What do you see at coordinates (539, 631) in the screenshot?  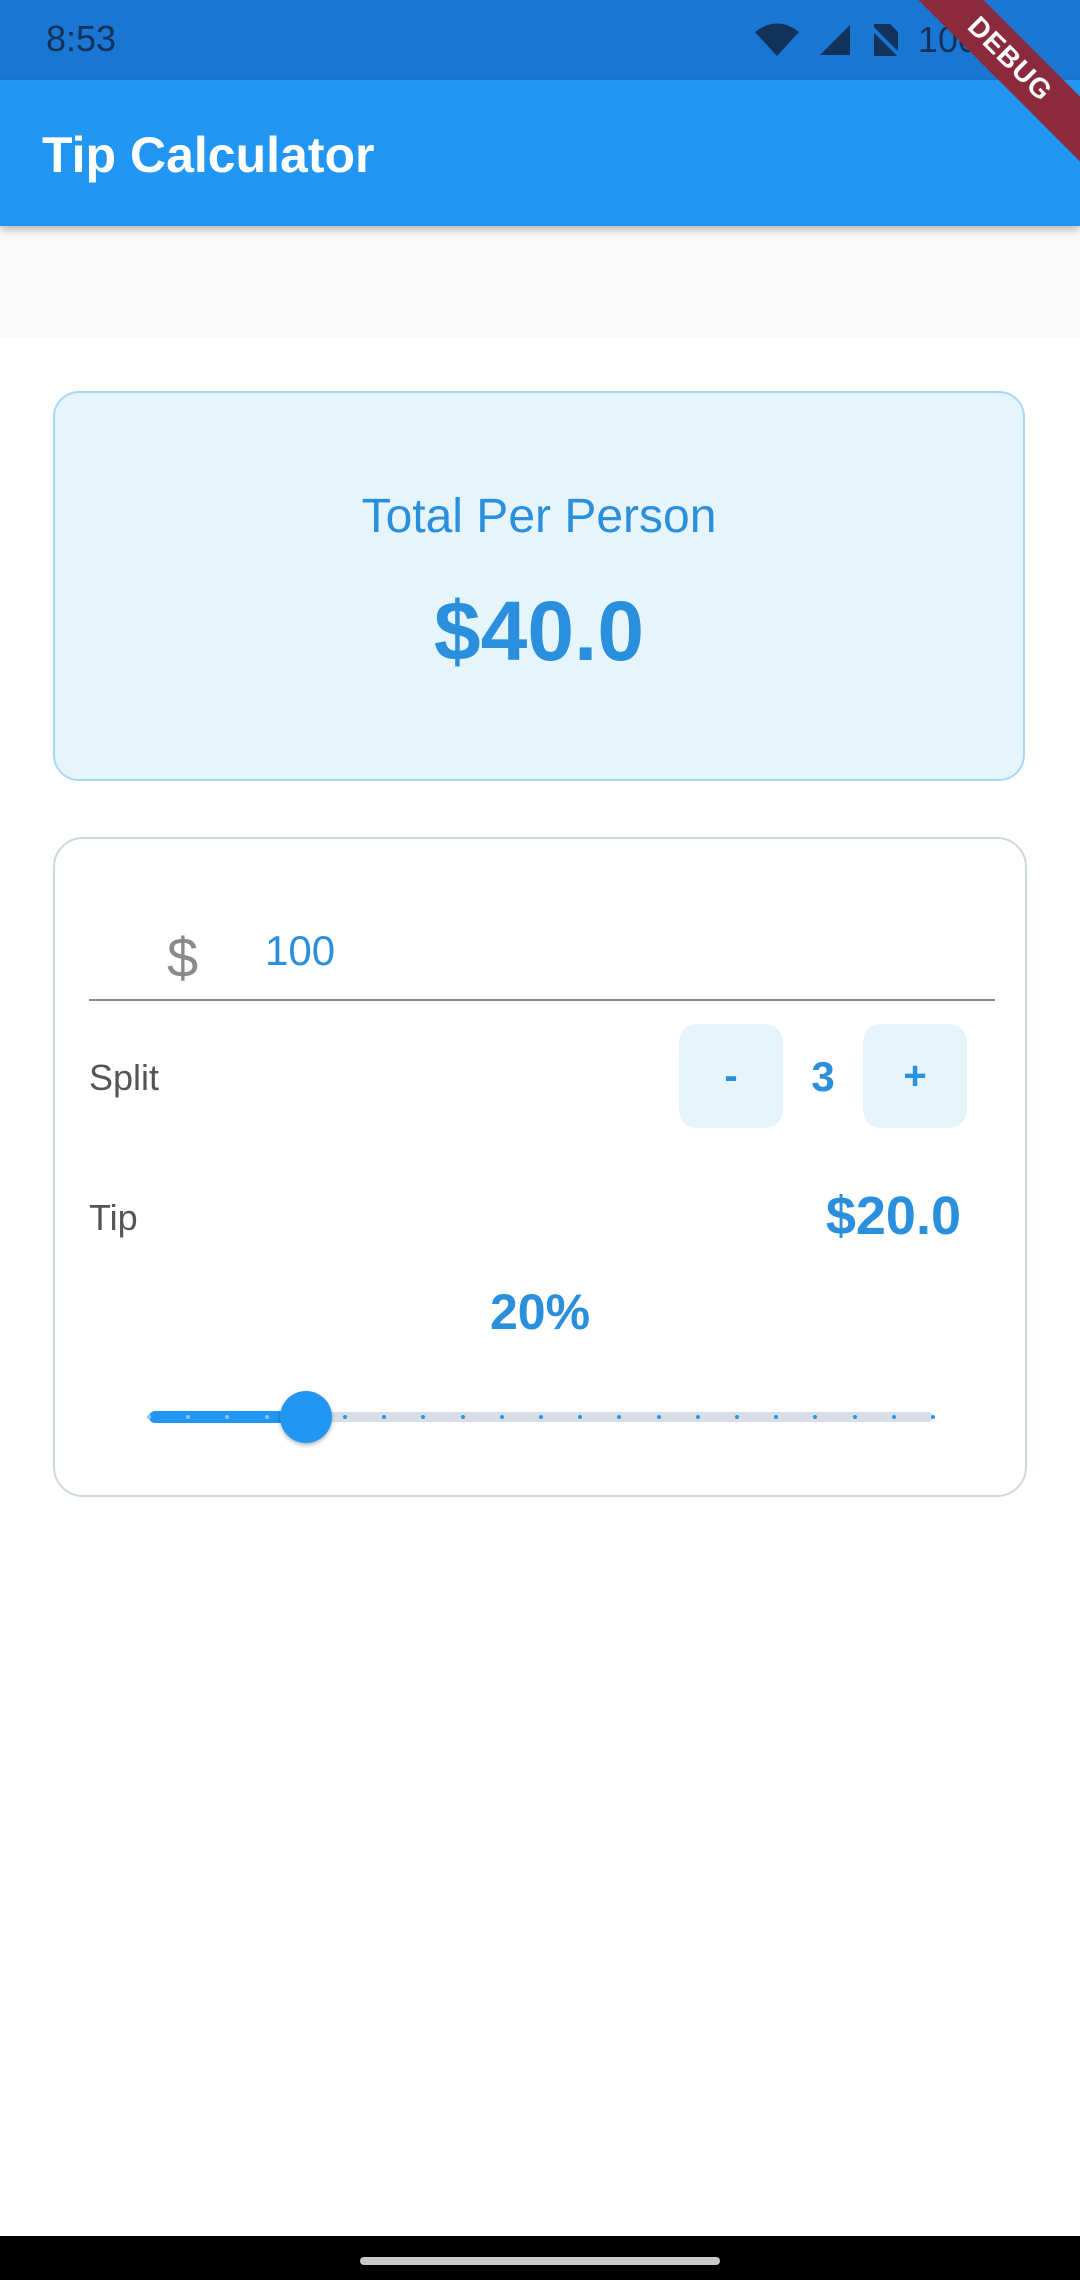 I see `total-per-person-amount: $40.0` at bounding box center [539, 631].